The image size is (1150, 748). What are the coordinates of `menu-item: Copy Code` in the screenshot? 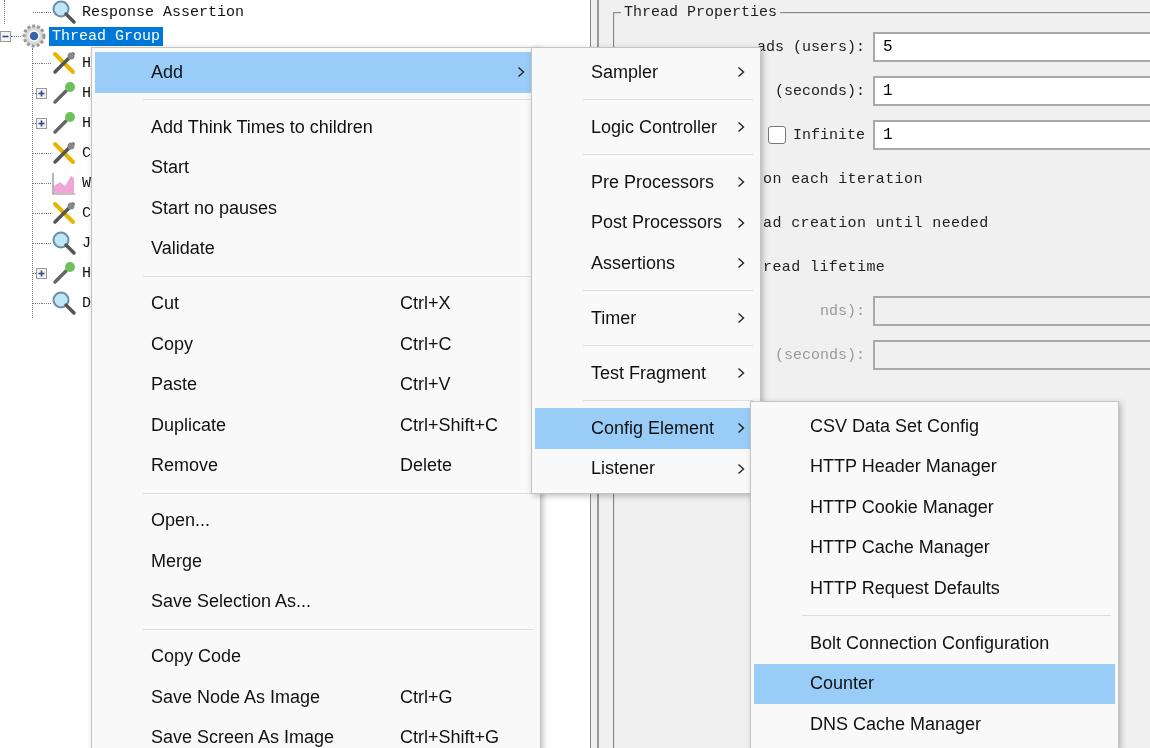 It's located at (316, 656).